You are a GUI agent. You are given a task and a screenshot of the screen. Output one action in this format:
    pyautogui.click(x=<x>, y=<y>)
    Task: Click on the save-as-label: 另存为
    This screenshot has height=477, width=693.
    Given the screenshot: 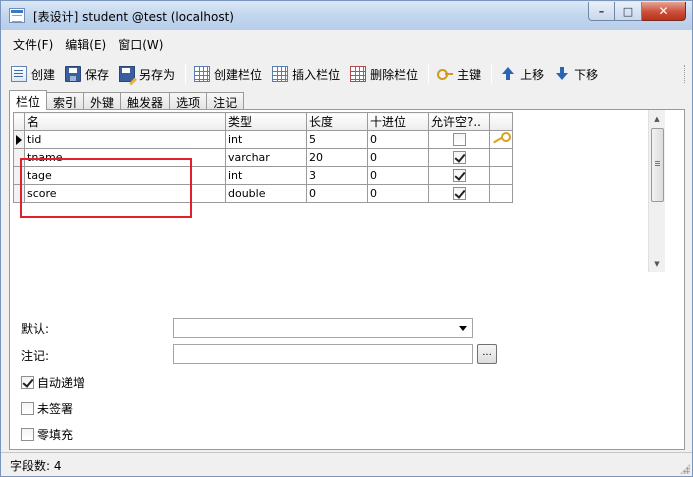 What is the action you would take?
    pyautogui.click(x=157, y=74)
    